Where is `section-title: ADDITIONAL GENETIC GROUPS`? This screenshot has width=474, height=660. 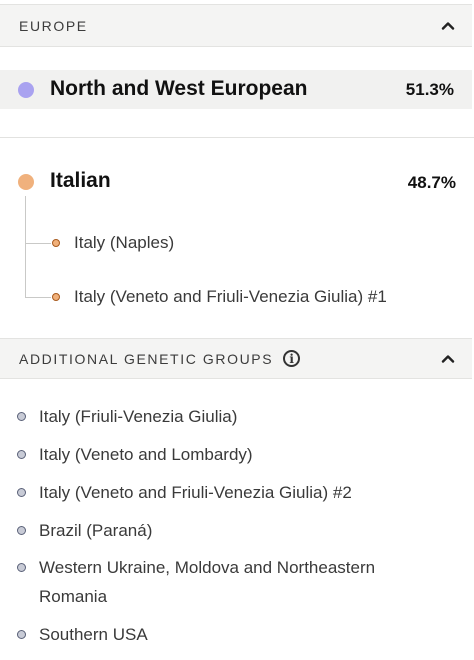 section-title: ADDITIONAL GENETIC GROUPS is located at coordinates (146, 358).